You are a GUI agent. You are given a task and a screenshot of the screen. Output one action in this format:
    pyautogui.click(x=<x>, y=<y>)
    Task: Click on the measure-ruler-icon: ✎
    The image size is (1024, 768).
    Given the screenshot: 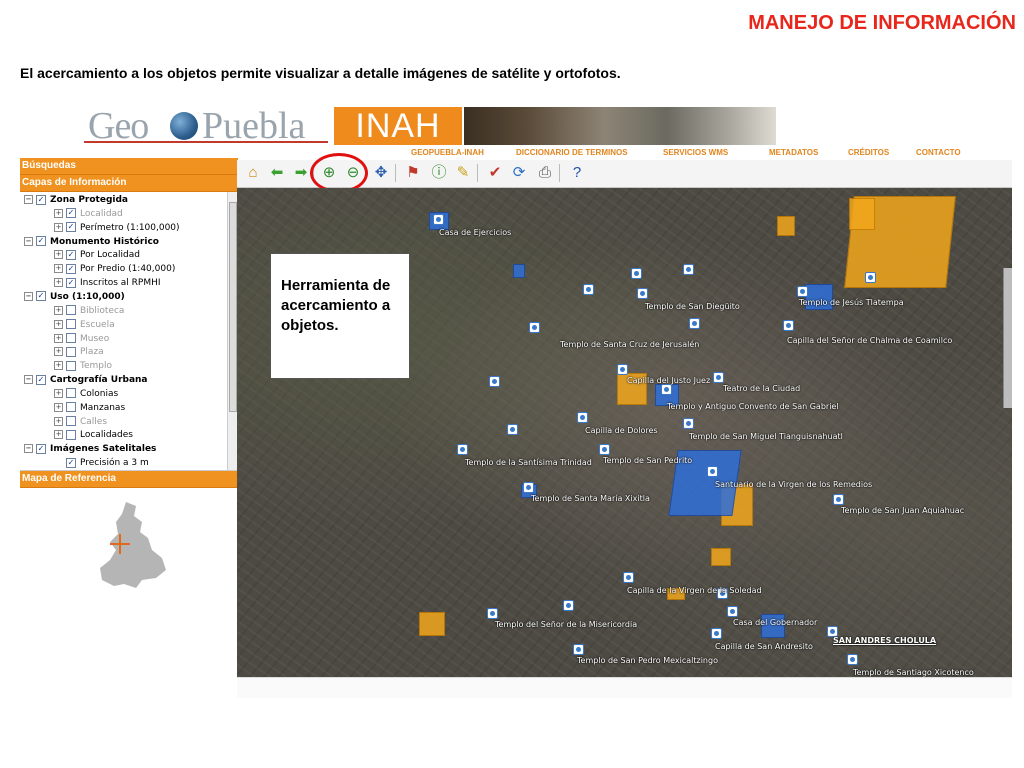 What is the action you would take?
    pyautogui.click(x=463, y=173)
    